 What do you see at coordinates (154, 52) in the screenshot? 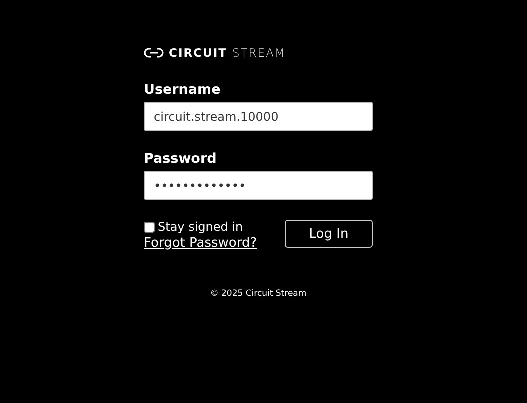
I see `logo-icon` at bounding box center [154, 52].